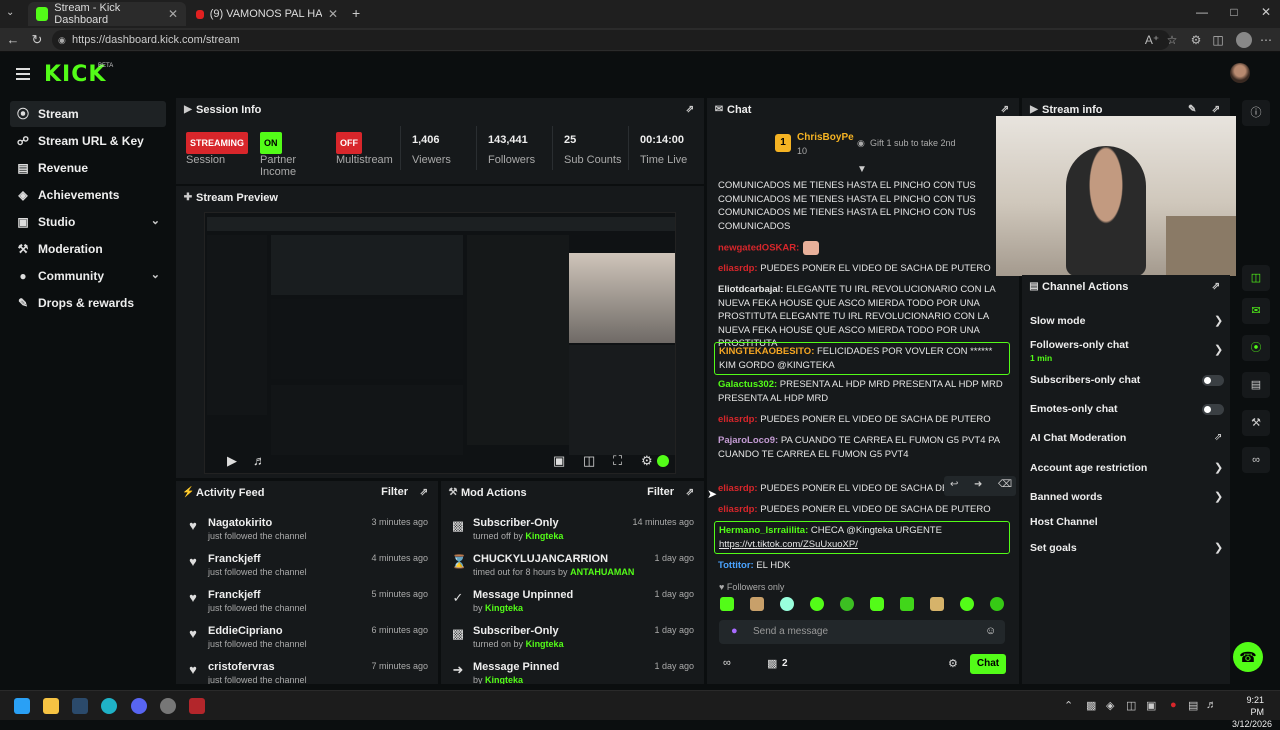 Image resolution: width=1280 pixels, height=730 pixels. Describe the element at coordinates (772, 663) in the screenshot. I see `gift-subs-icon: ▩` at that location.